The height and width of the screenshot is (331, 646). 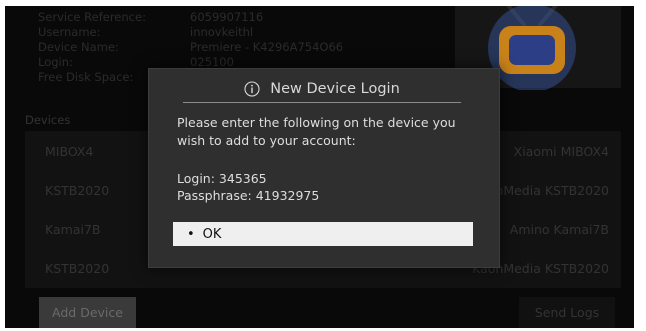 I want to click on ok-button: • OK, so click(x=323, y=234).